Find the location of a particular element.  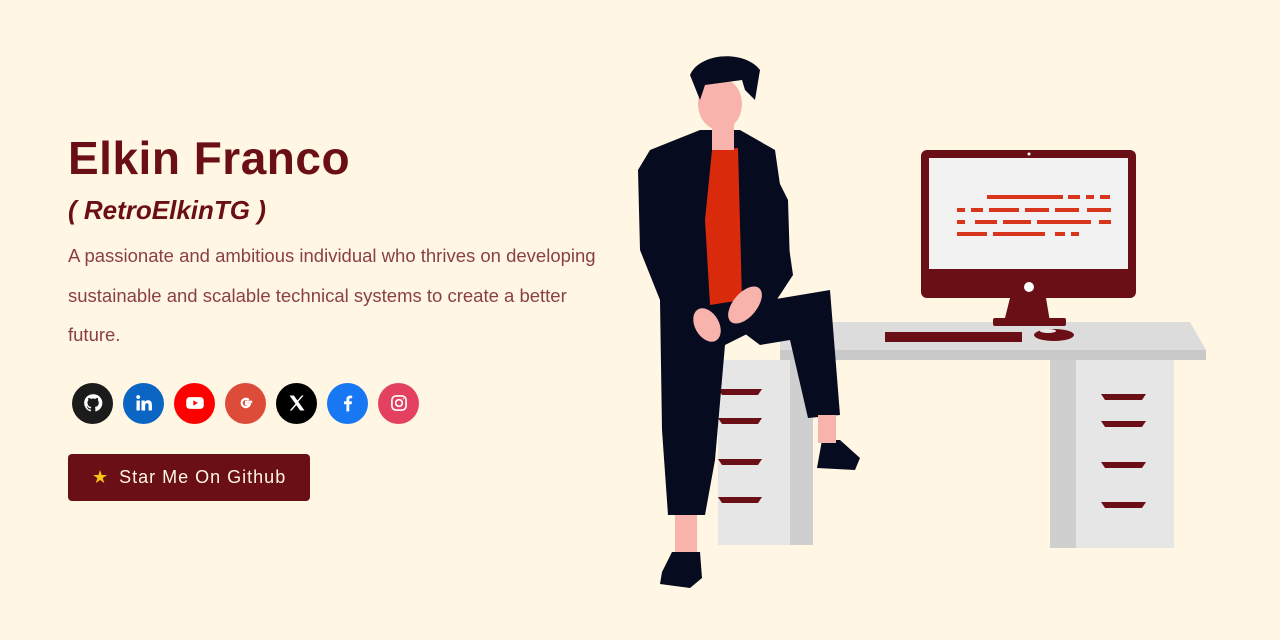

star-github-label: Star Me On Github is located at coordinates (203, 476).